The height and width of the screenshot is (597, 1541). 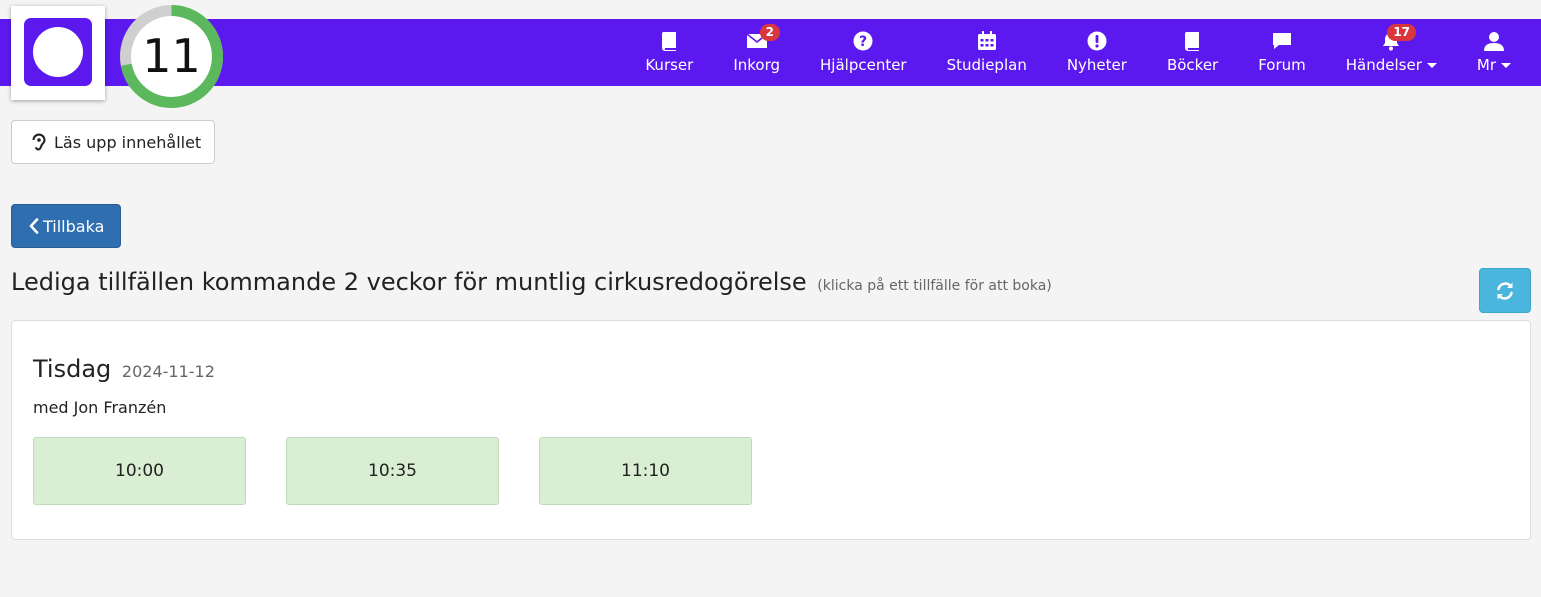 I want to click on score-ring: 11, so click(x=171, y=56).